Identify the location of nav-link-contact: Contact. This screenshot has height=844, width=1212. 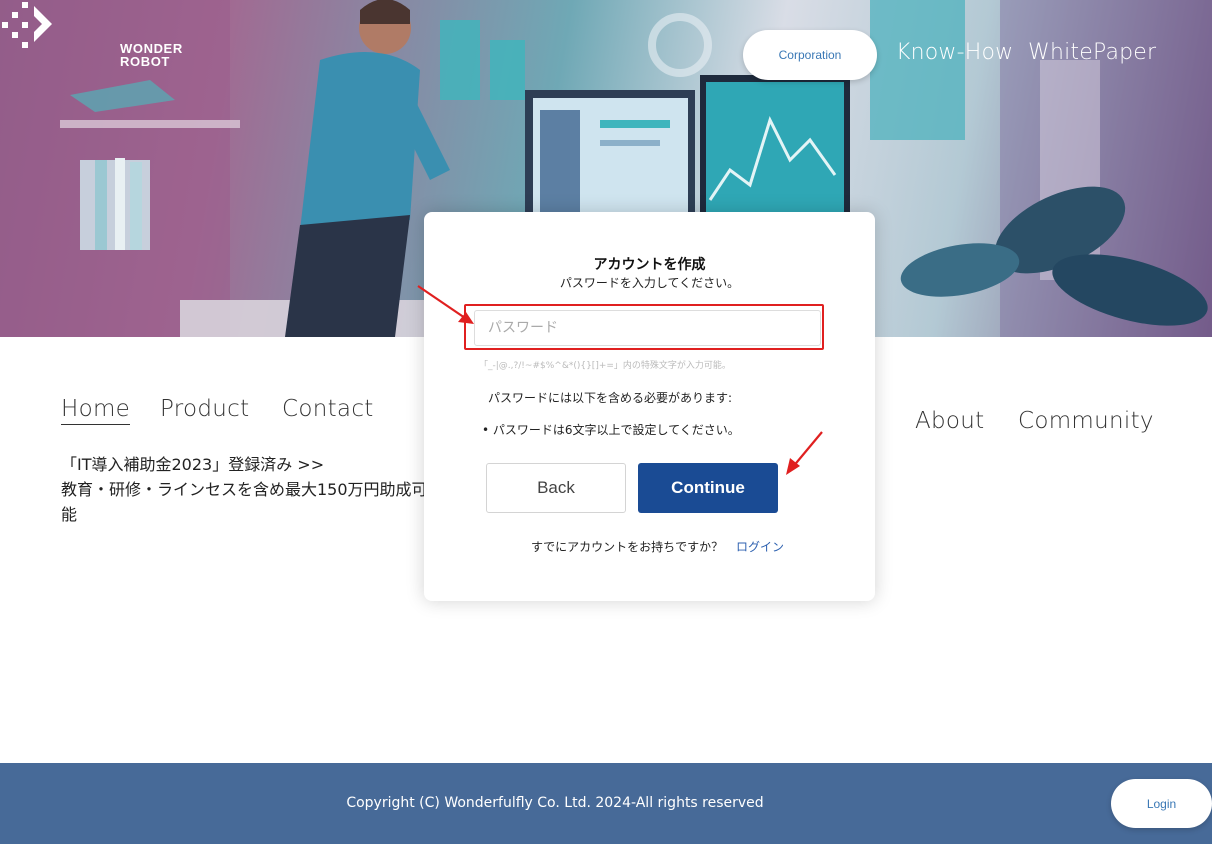
(328, 409).